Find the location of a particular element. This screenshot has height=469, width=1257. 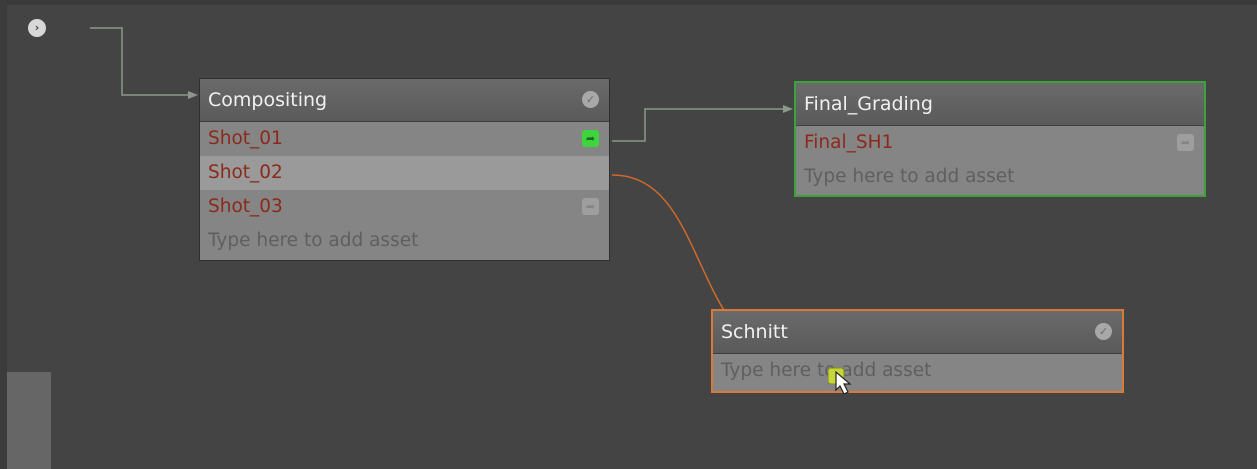

node-title: Final_Grading is located at coordinates (868, 104).